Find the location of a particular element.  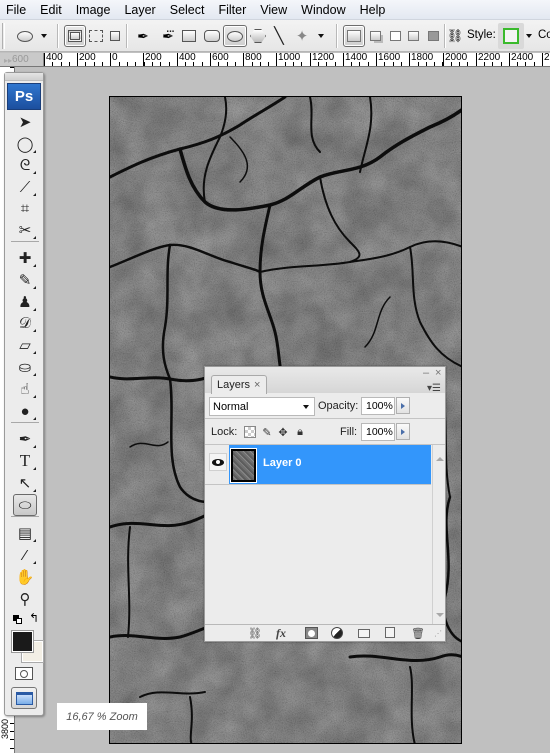

trash-icon: 🗑︎ is located at coordinates (418, 633).